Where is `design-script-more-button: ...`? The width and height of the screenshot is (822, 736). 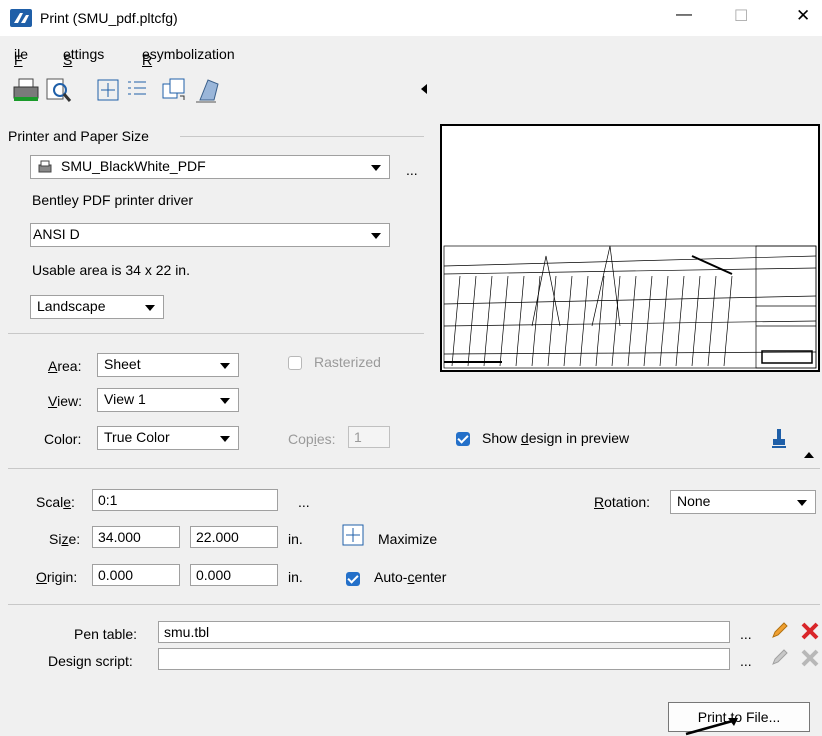 design-script-more-button: ... is located at coordinates (746, 661).